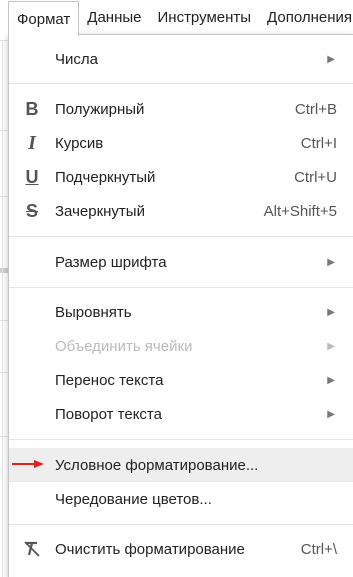 This screenshot has width=353, height=577. I want to click on menu-item-label: Выровнять, so click(93, 312).